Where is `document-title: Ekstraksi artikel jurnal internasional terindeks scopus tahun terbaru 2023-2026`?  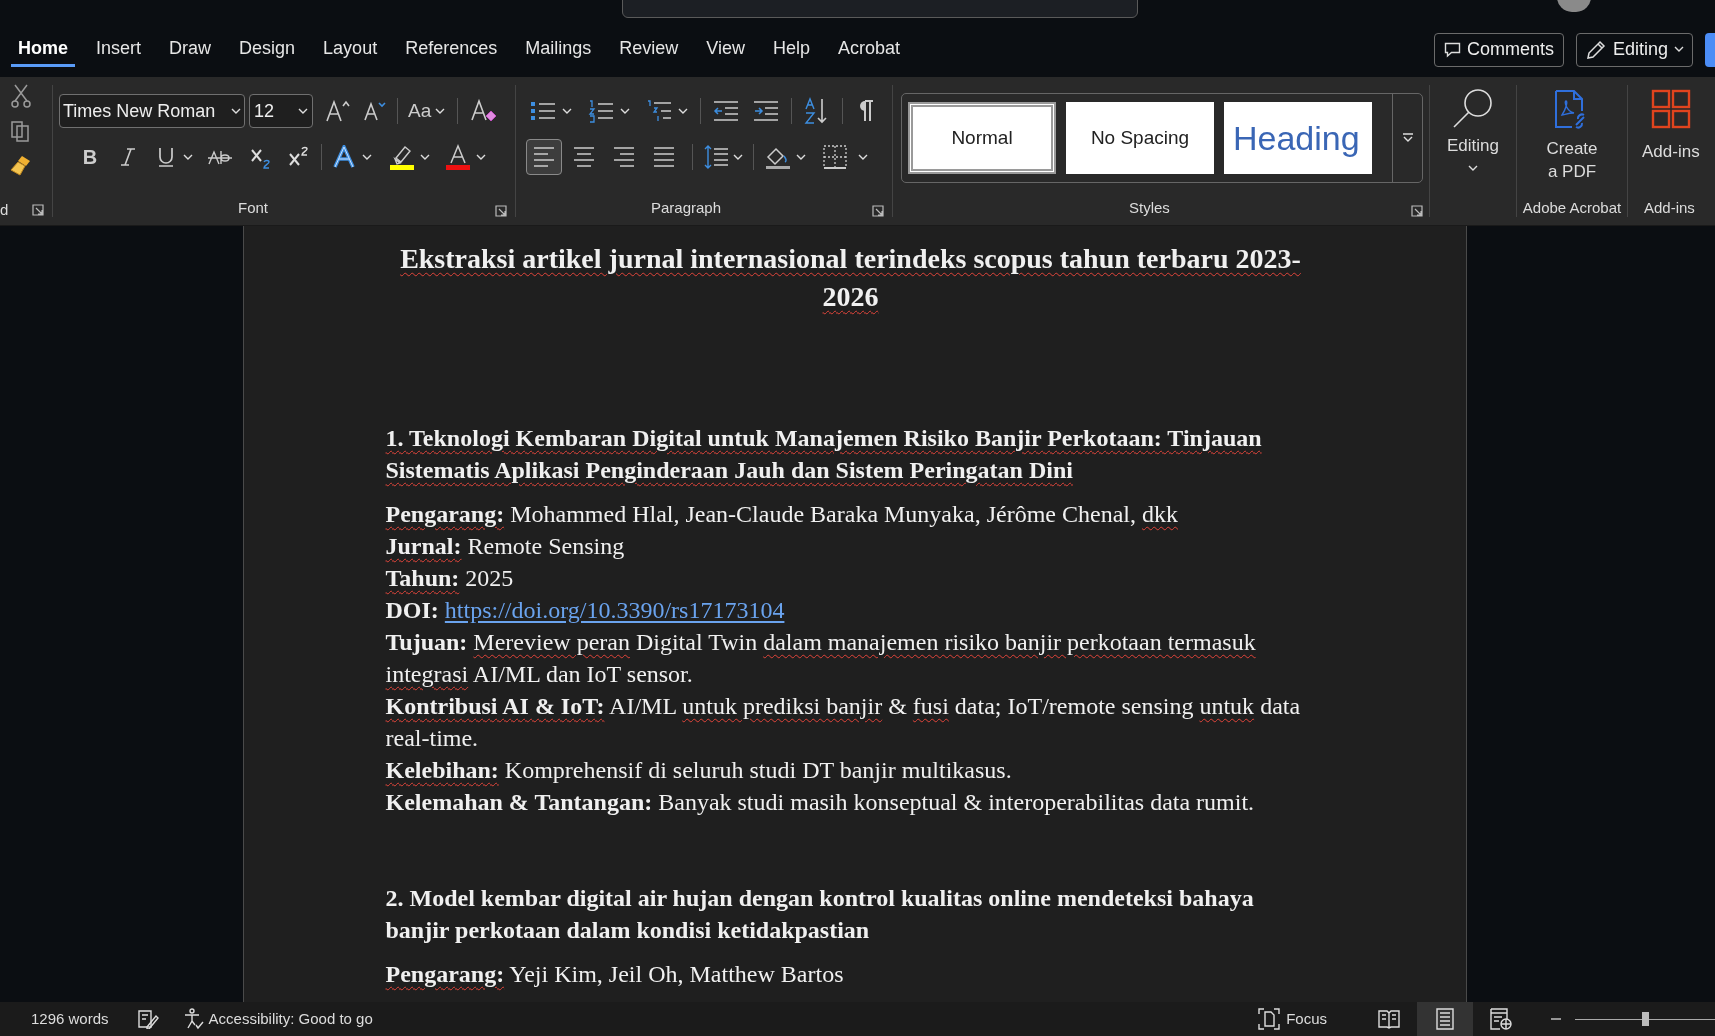 document-title: Ekstraksi artikel jurnal internasional terindeks scopus tahun terbaru 2023-2026 is located at coordinates (850, 278).